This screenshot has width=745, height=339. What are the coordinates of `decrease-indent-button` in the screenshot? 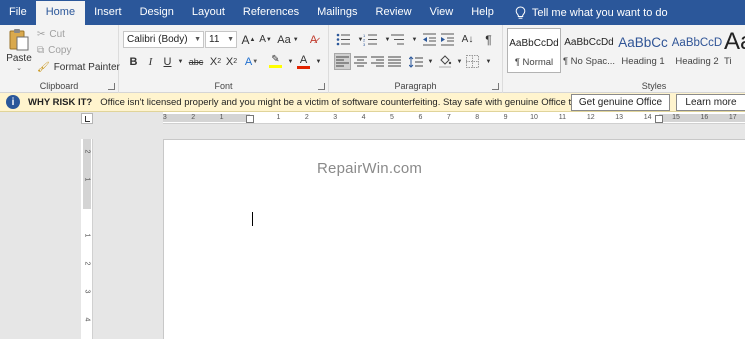 It's located at (429, 39).